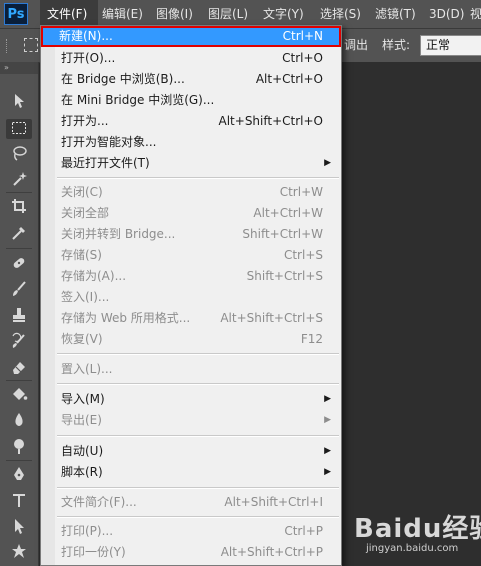 This screenshot has width=481, height=566. I want to click on move-tool-icon, so click(19, 102).